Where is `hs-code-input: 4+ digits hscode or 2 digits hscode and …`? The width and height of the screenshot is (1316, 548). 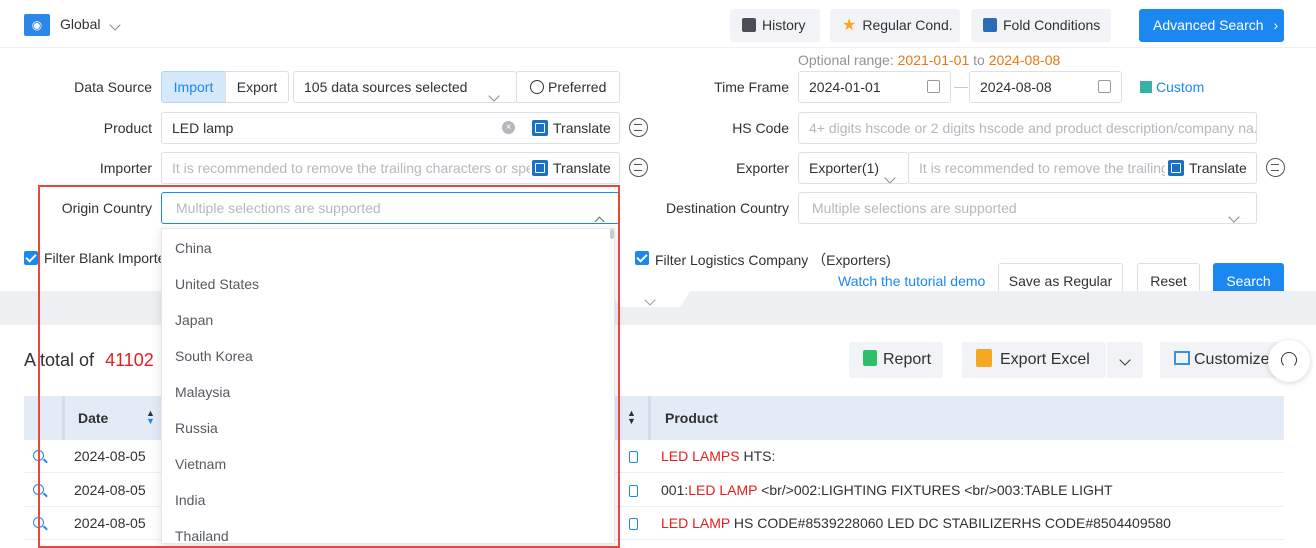
hs-code-input: 4+ digits hscode or 2 digits hscode and … is located at coordinates (1027, 128).